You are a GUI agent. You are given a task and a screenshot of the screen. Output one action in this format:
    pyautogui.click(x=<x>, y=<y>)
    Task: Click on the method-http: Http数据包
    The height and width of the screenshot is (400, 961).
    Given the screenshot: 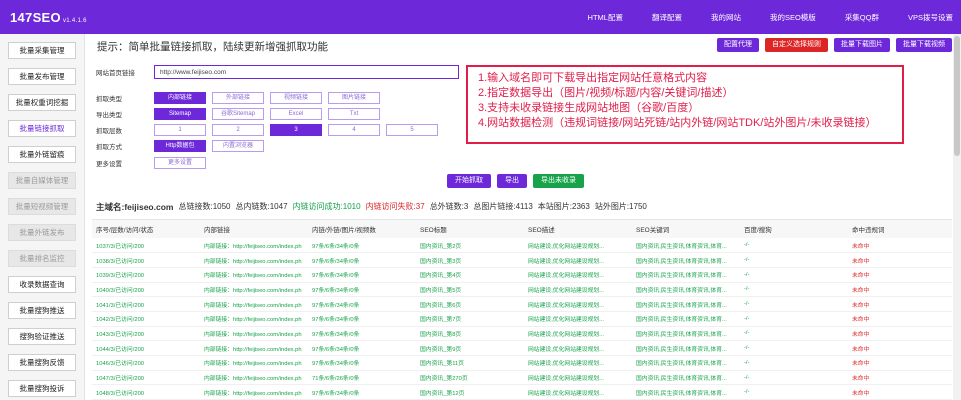 What is the action you would take?
    pyautogui.click(x=180, y=146)
    